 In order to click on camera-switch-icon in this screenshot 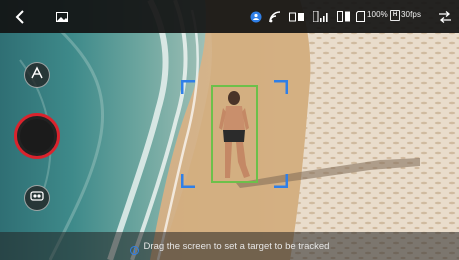, I will do `click(37, 75)`.